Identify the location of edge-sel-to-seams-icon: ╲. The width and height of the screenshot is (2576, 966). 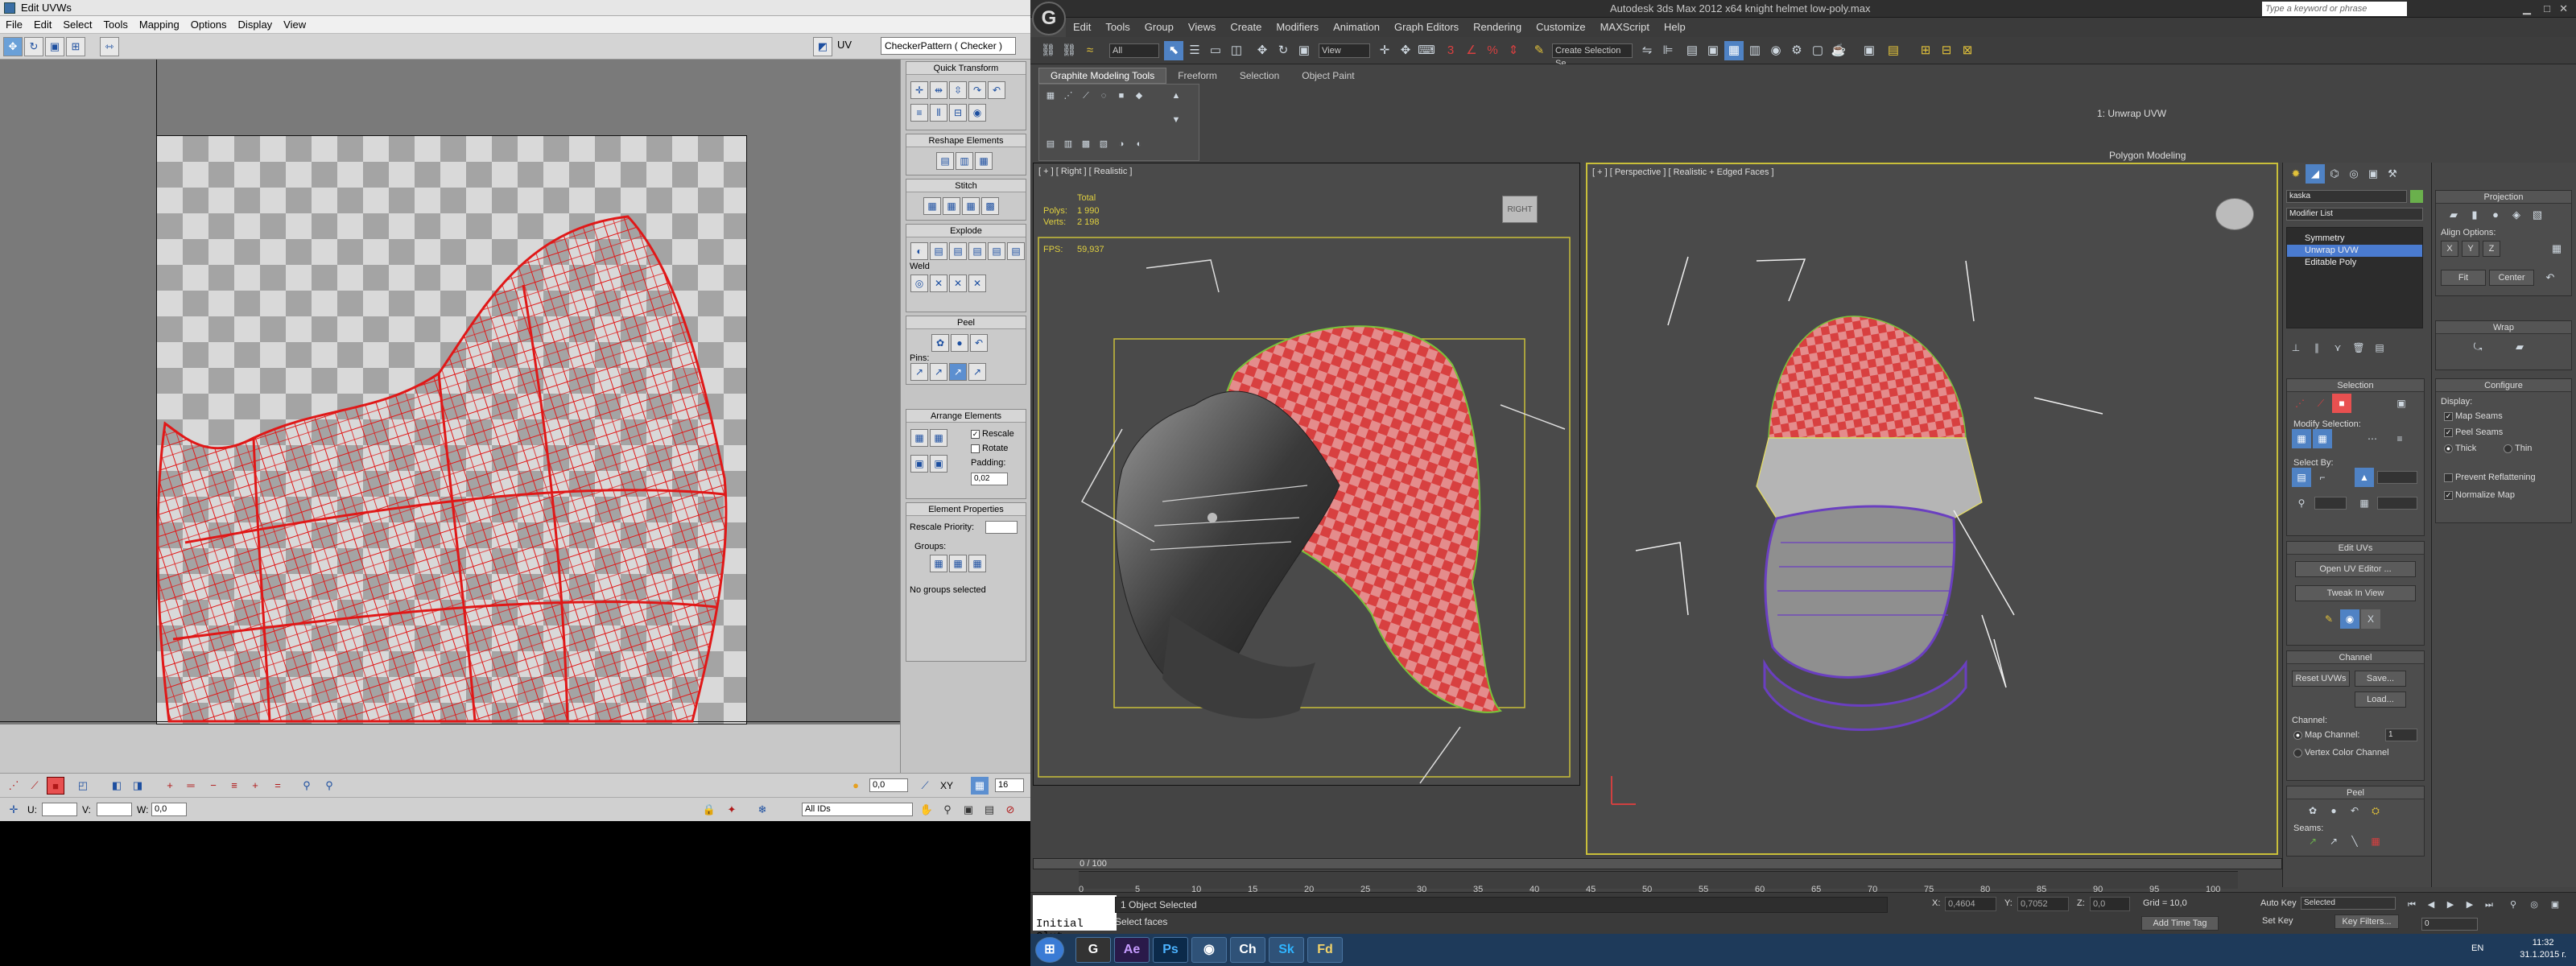
(2354, 842).